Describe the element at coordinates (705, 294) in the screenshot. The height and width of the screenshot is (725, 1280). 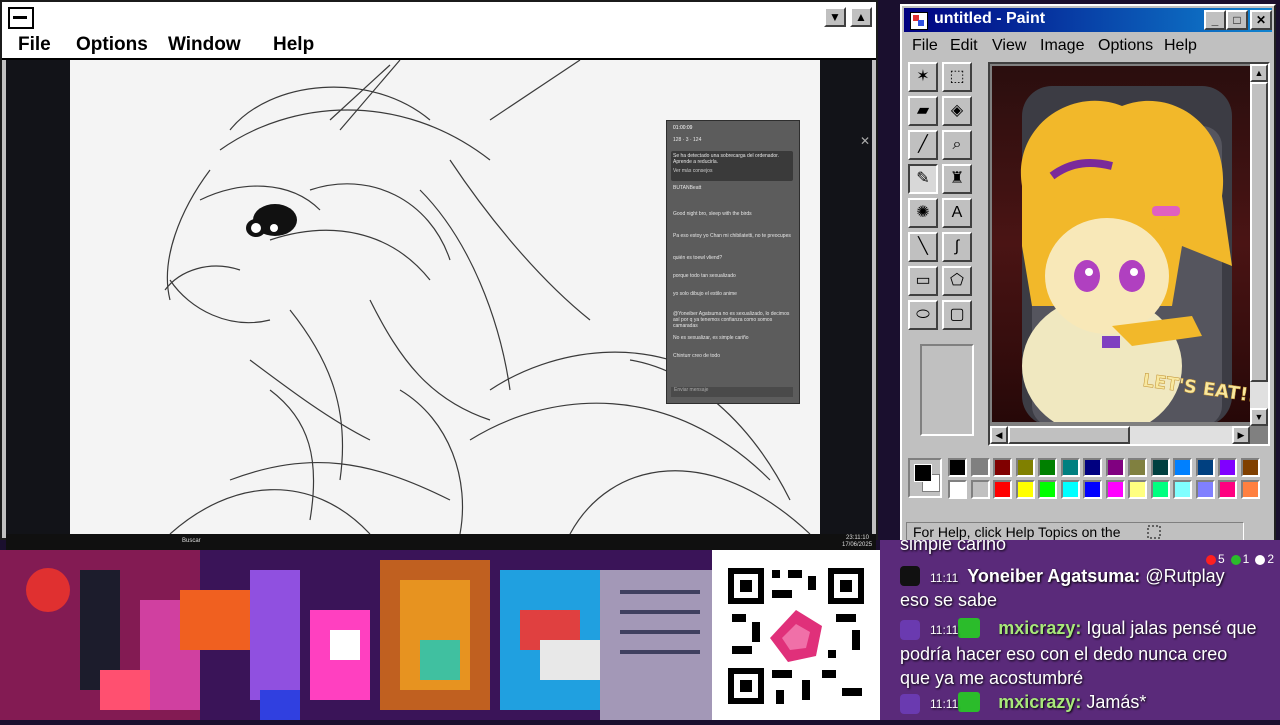
I see `overlay-line: yo solo dibujo el estilo anime` at that location.